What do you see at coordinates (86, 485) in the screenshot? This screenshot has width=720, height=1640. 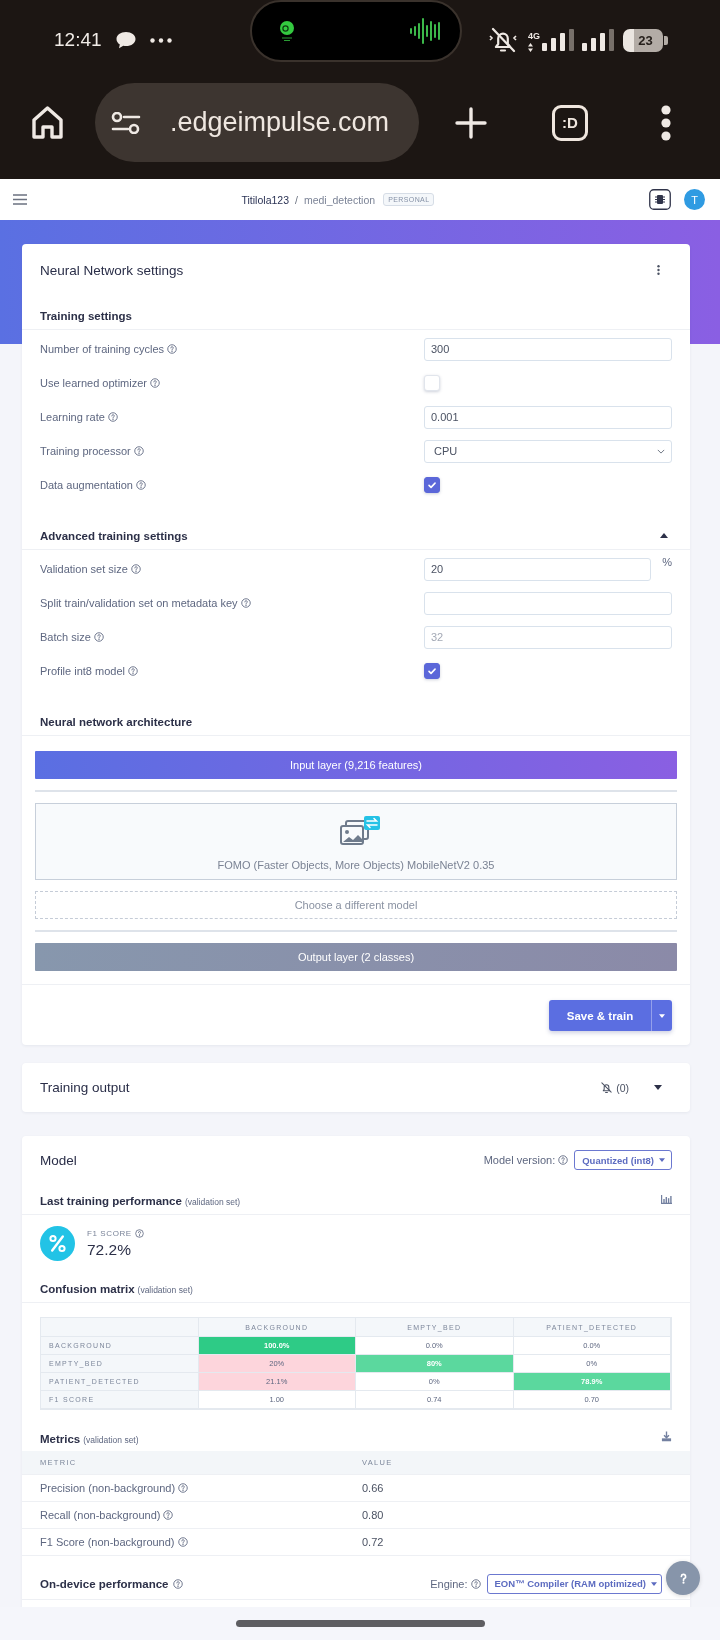 I see `field-label: Data augmentation` at bounding box center [86, 485].